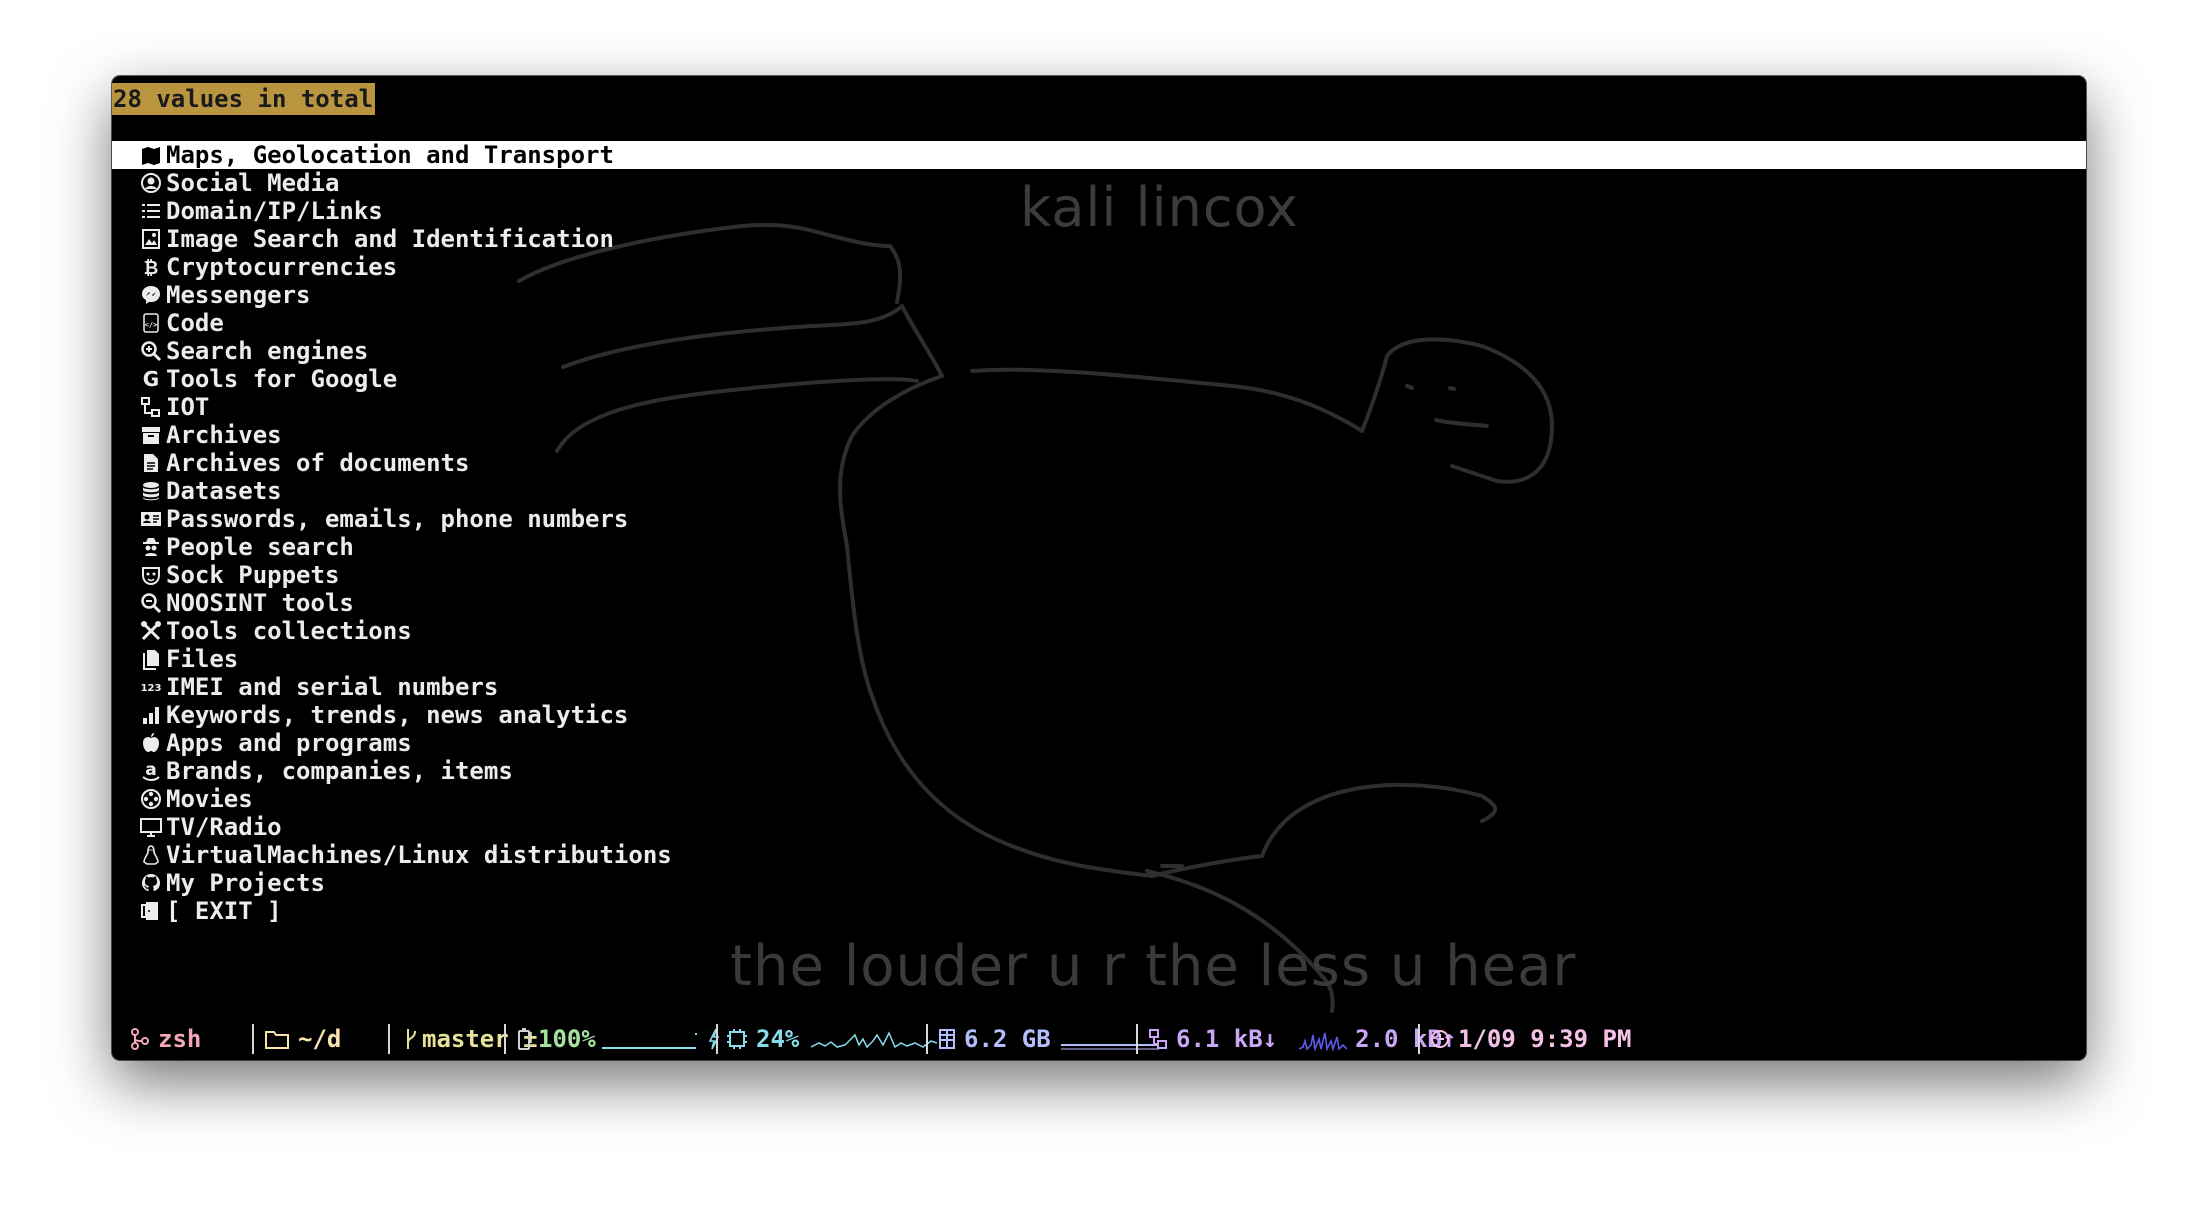 The image size is (2198, 1210). What do you see at coordinates (260, 547) in the screenshot?
I see `menu-item-label: People search` at bounding box center [260, 547].